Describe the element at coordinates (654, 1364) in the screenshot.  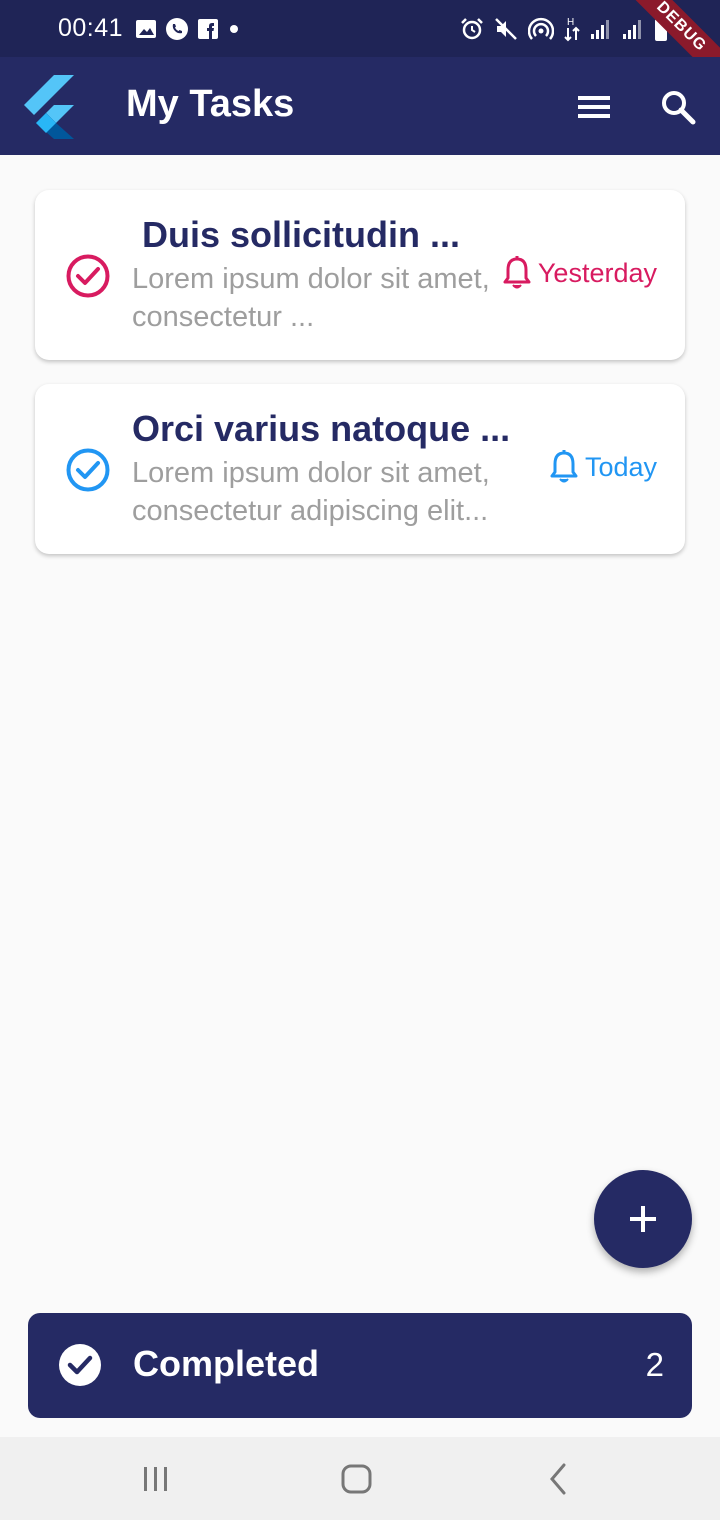
I see `completed-count: 2` at that location.